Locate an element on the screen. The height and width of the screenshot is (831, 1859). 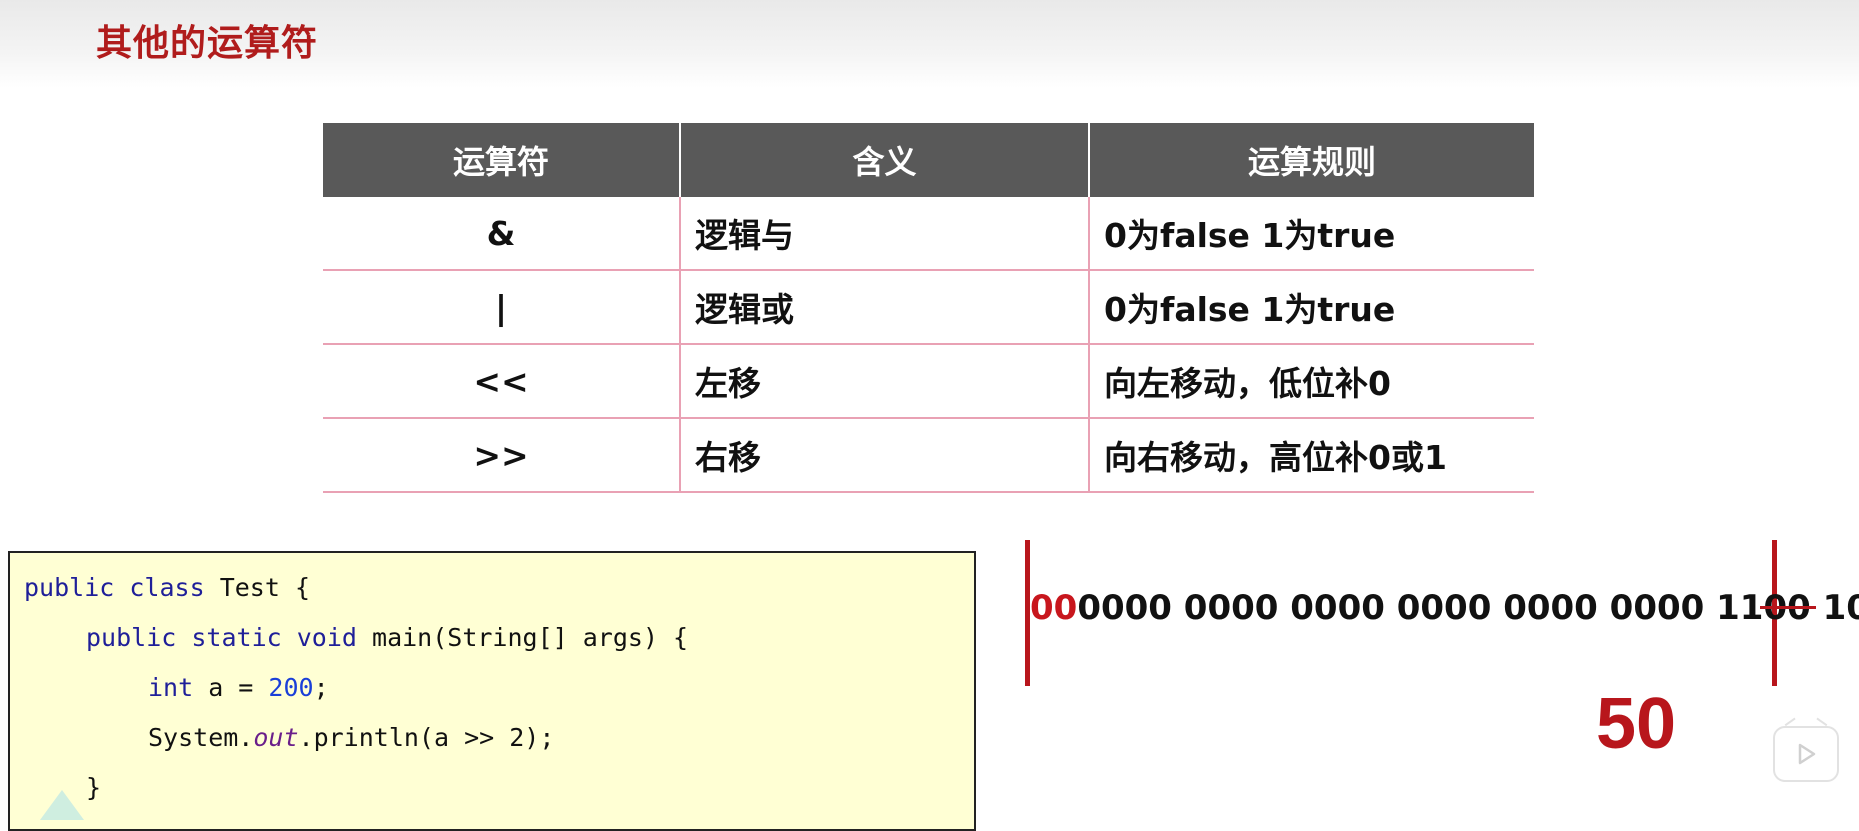
decorative-triangle is located at coordinates (62, 805).